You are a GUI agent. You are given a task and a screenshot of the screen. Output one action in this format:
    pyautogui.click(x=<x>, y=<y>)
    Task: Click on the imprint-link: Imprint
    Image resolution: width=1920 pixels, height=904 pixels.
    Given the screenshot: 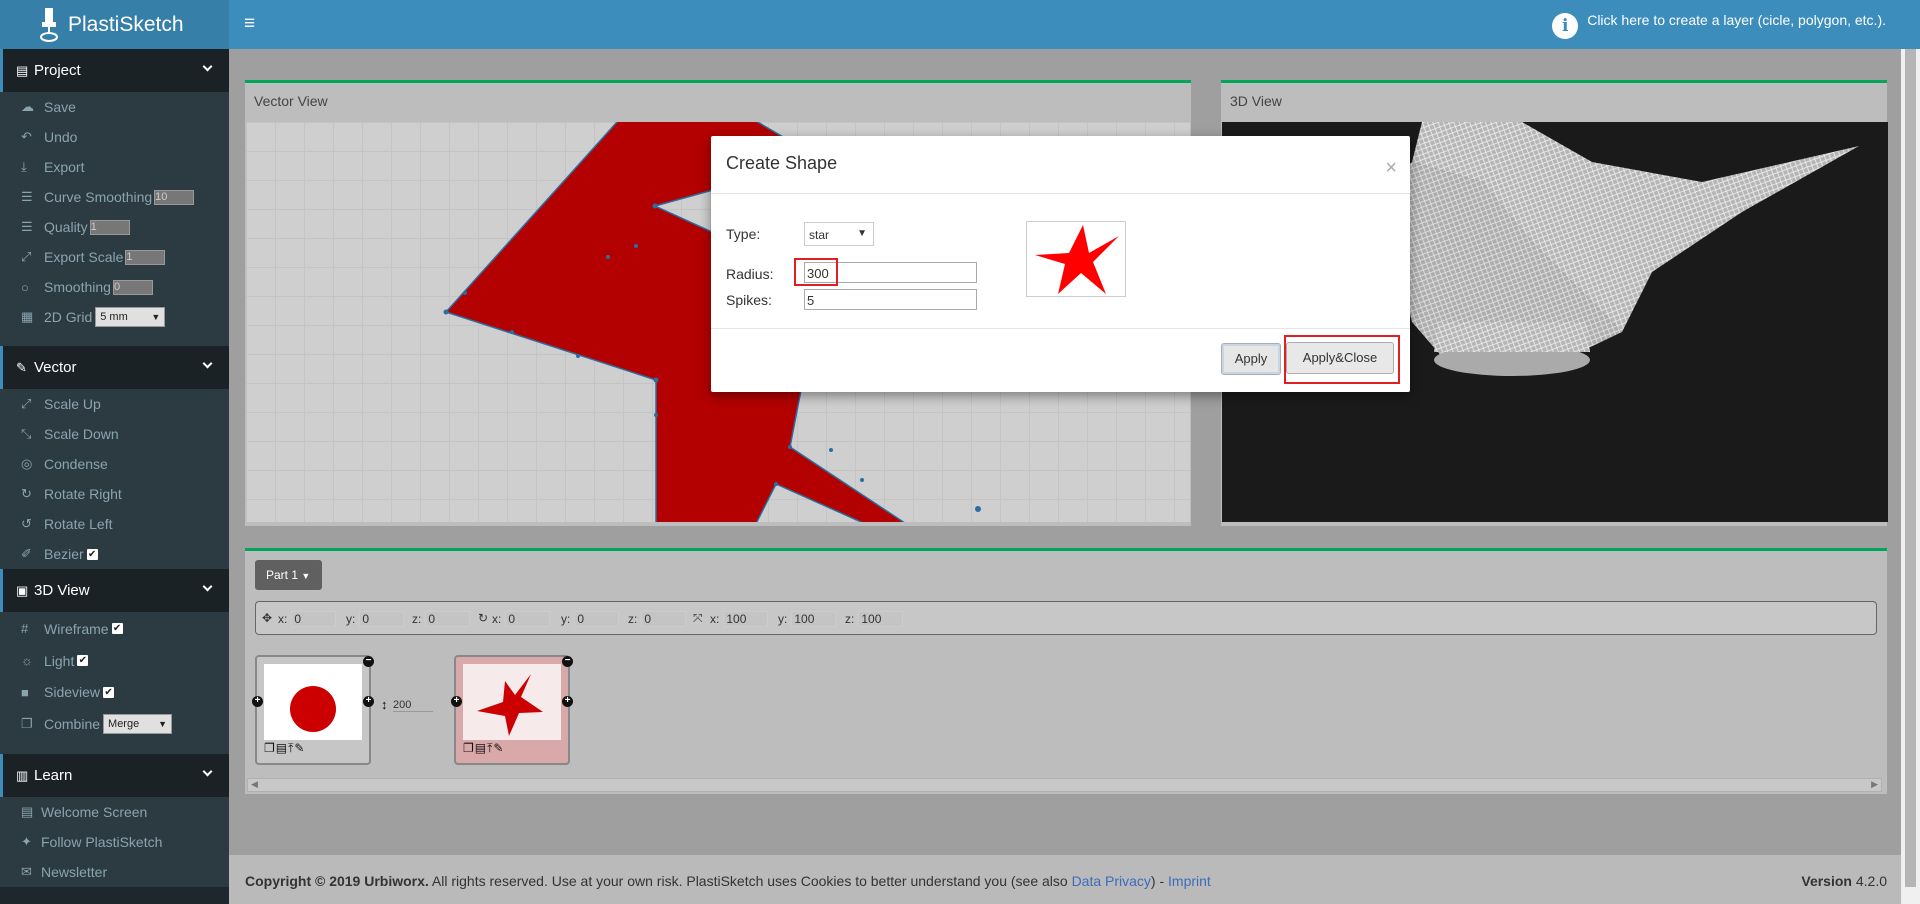 What is the action you would take?
    pyautogui.click(x=1189, y=881)
    